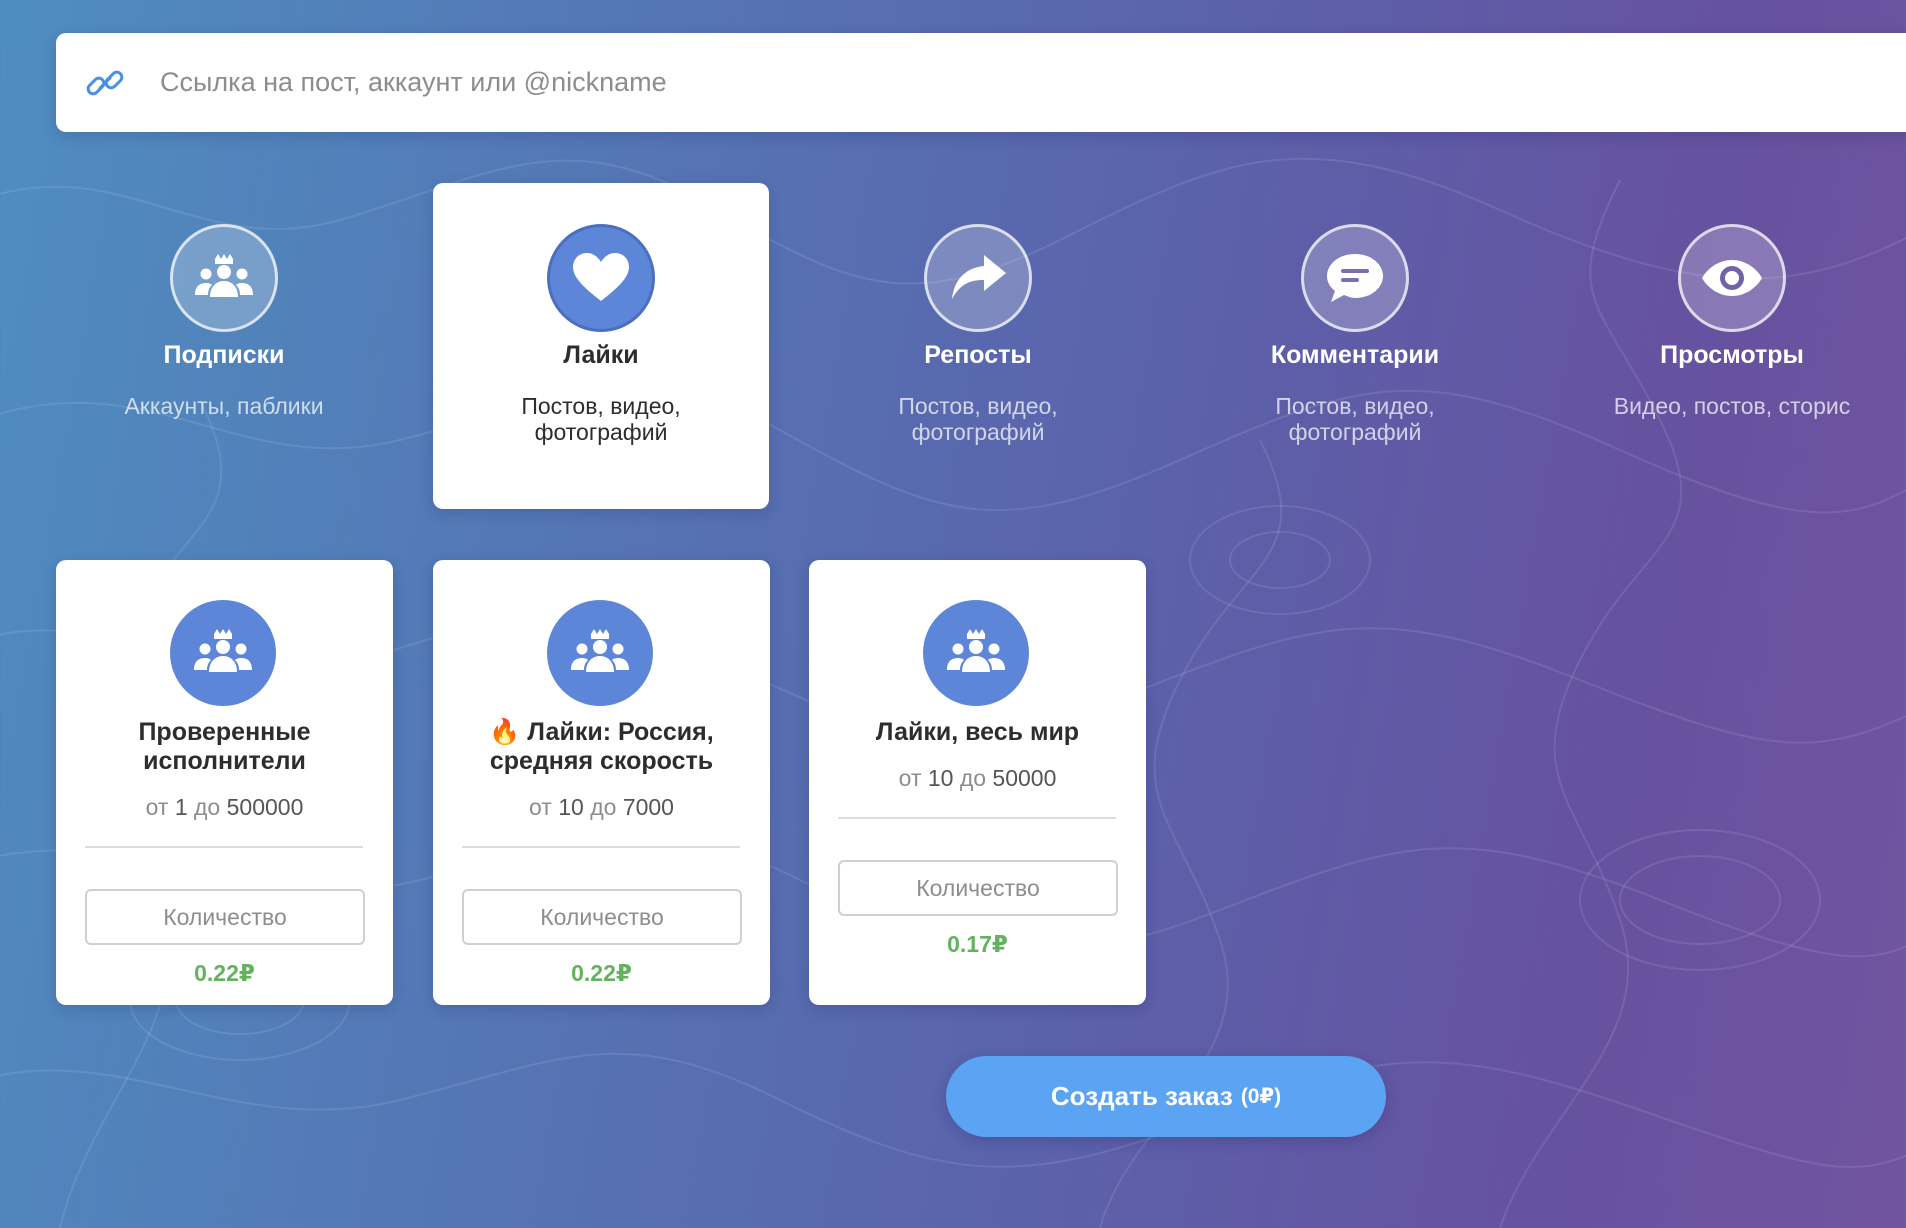 The image size is (1906, 1228). I want to click on link-input, so click(960, 82).